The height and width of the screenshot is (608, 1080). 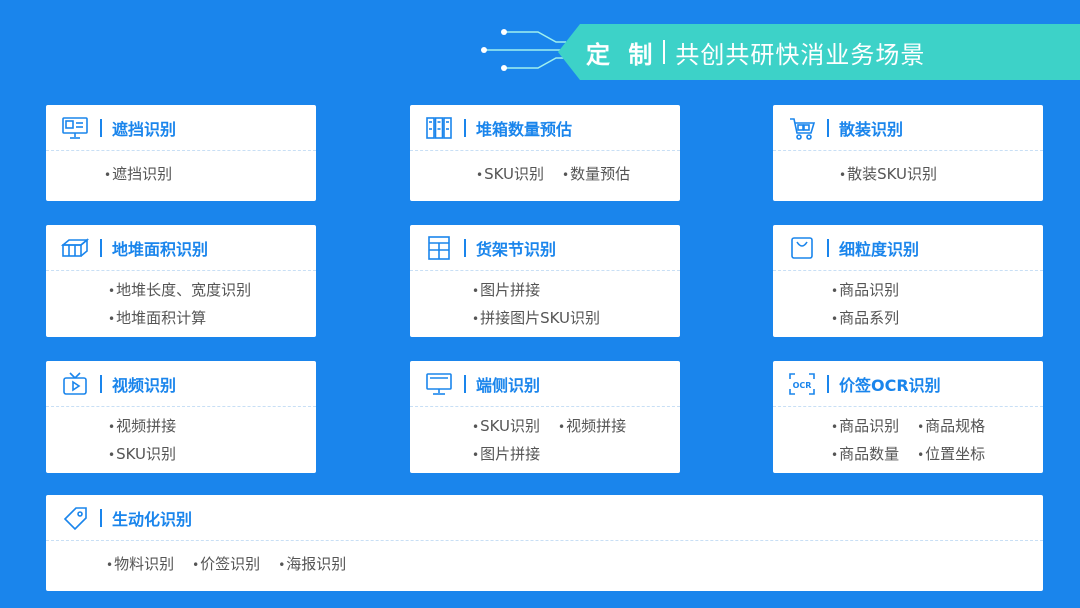 I want to click on box-stack-icon, so click(x=75, y=248).